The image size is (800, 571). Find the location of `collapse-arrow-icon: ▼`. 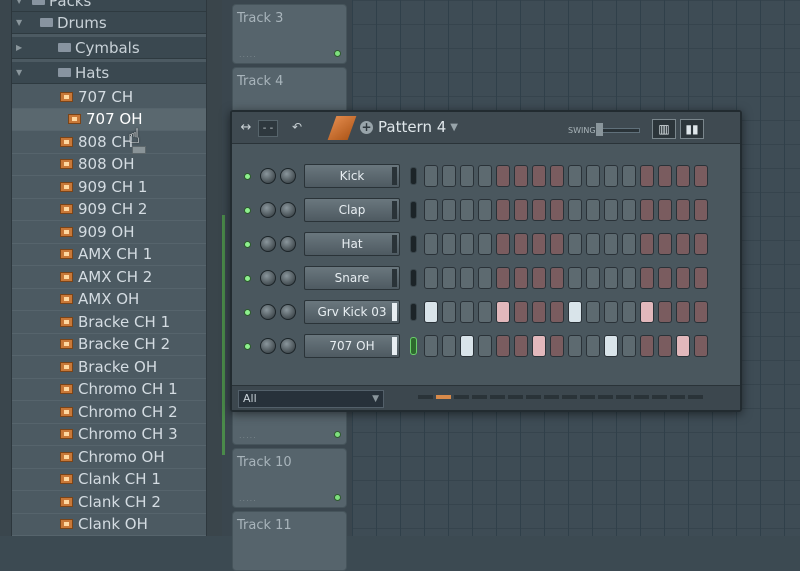

collapse-arrow-icon: ▼ is located at coordinates (19, 2).